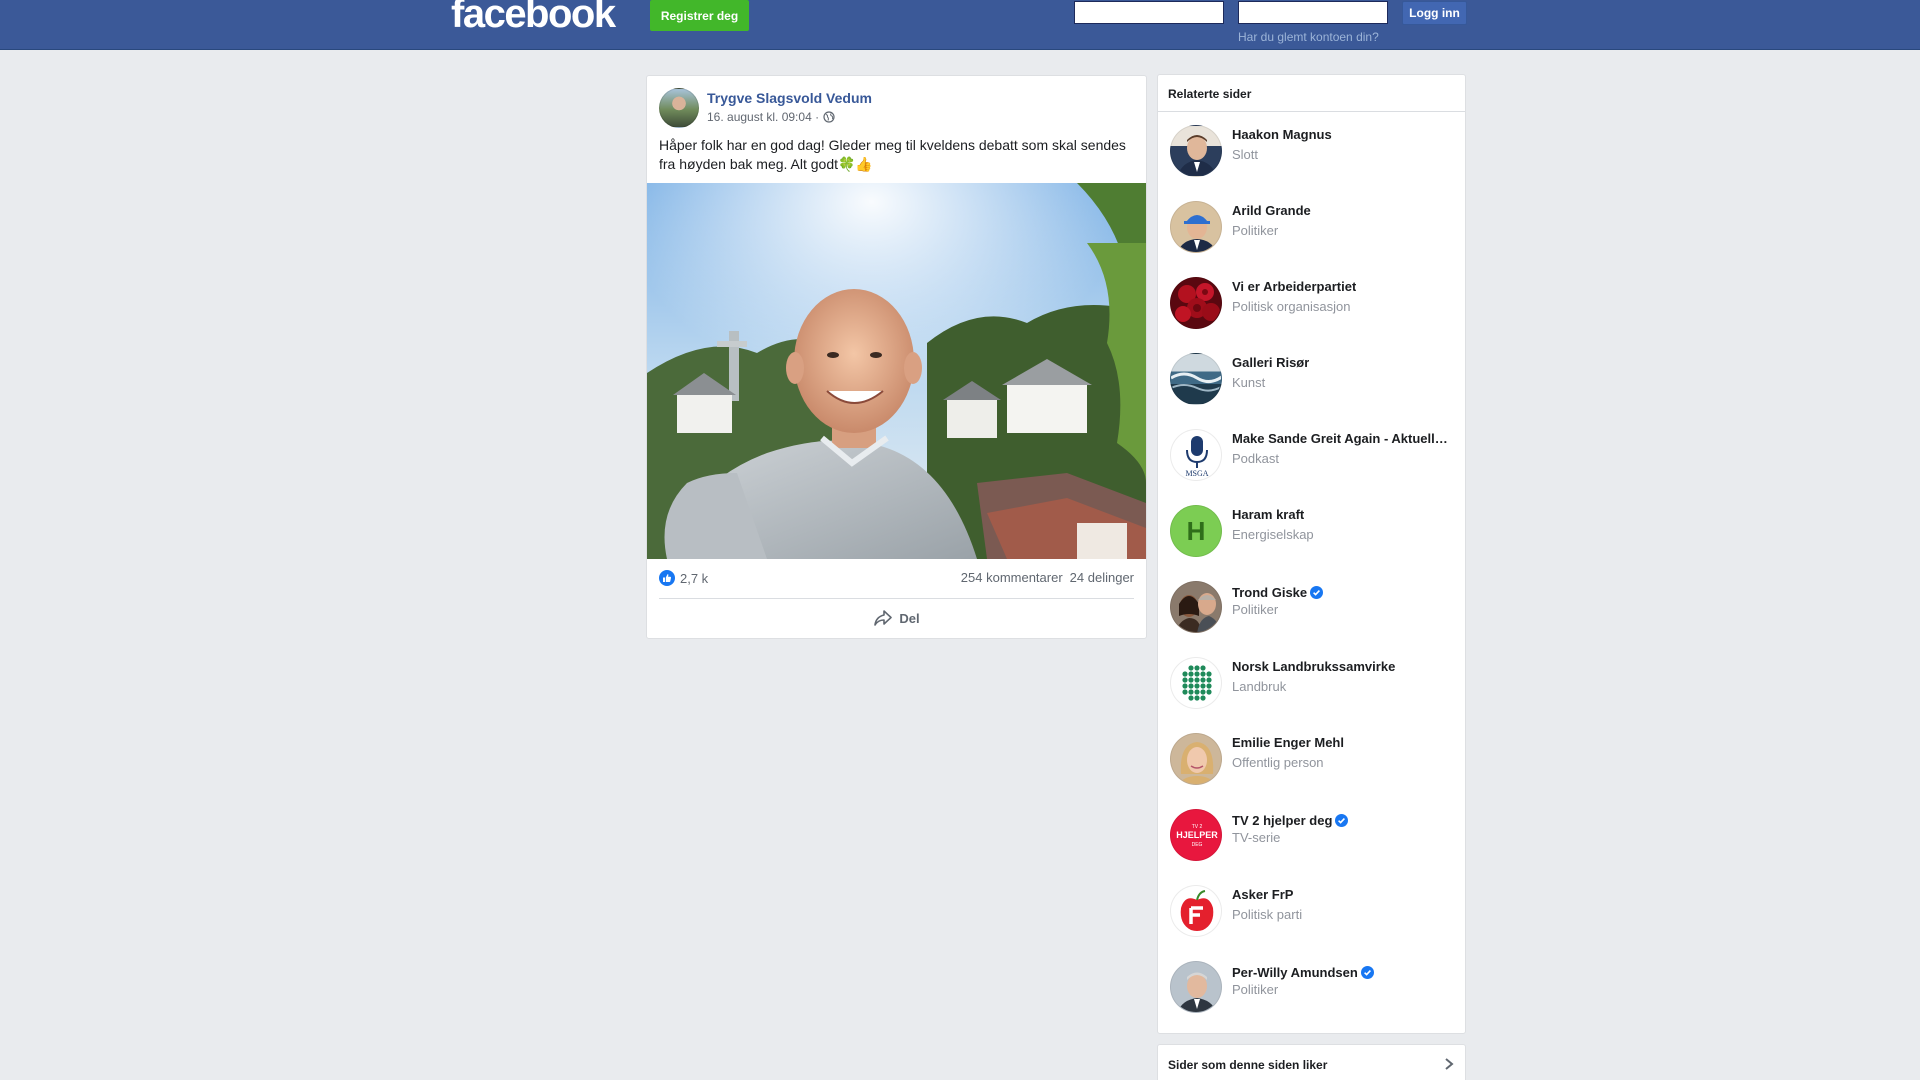 This screenshot has width=1920, height=1080. What do you see at coordinates (1311, 987) in the screenshot?
I see `related-page-item: Per-Willy Amundsen Politiker` at bounding box center [1311, 987].